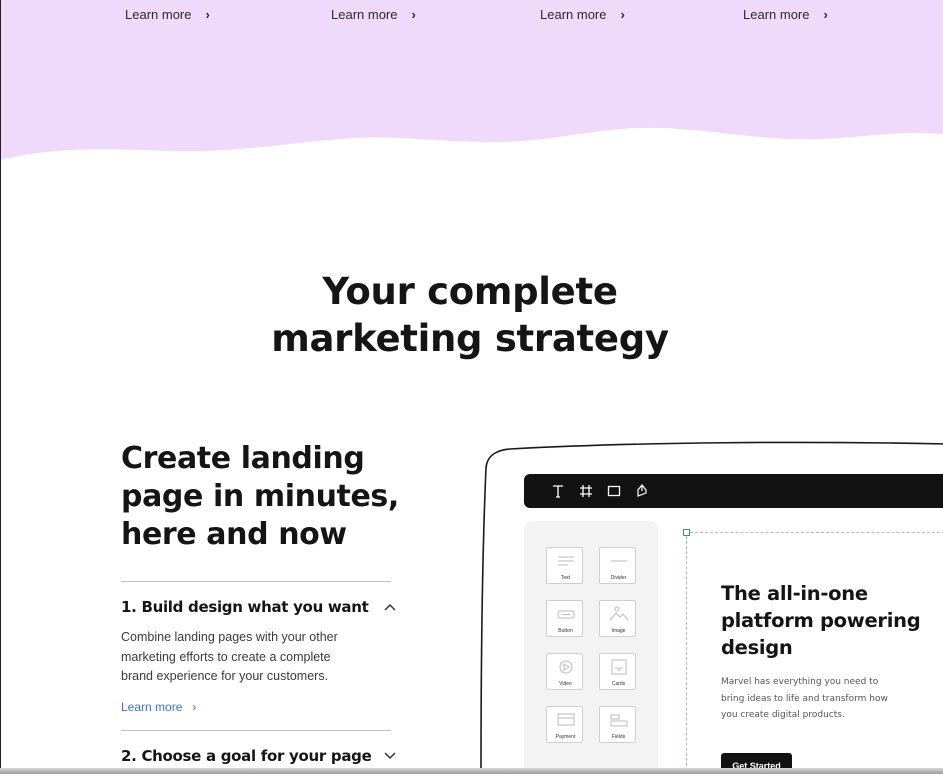 Image resolution: width=943 pixels, height=774 pixels. I want to click on selection-handle, so click(686, 532).